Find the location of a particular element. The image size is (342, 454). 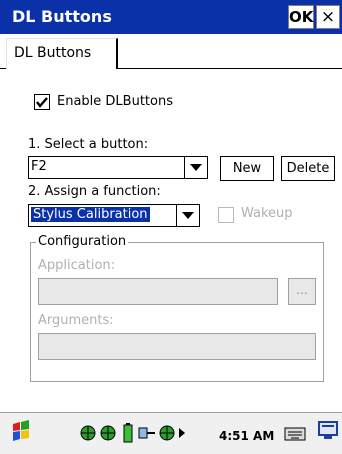

delete-button: Delete is located at coordinates (308, 168).